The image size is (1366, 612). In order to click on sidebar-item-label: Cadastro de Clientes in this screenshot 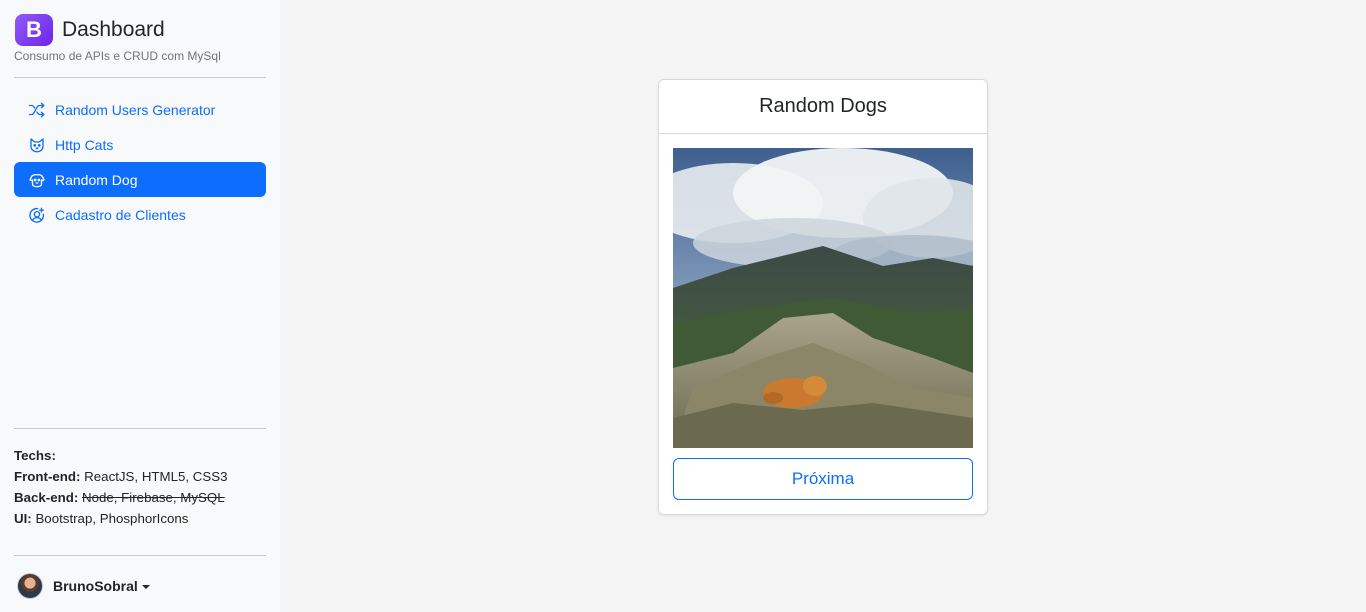, I will do `click(120, 214)`.